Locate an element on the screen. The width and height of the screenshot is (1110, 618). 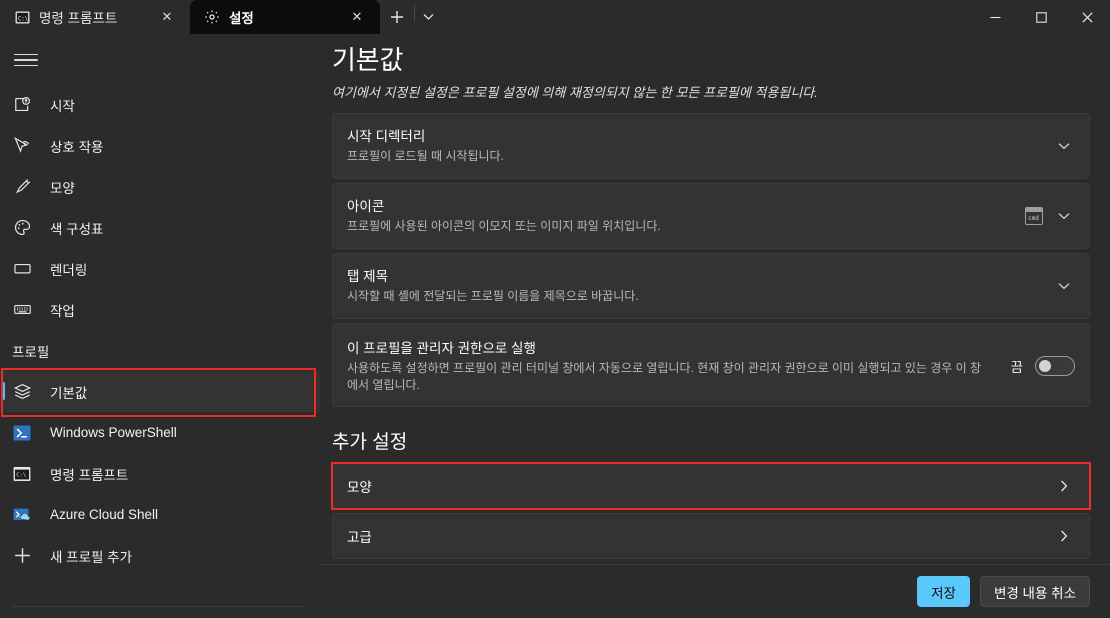
keyboard-icon is located at coordinates (22, 309).